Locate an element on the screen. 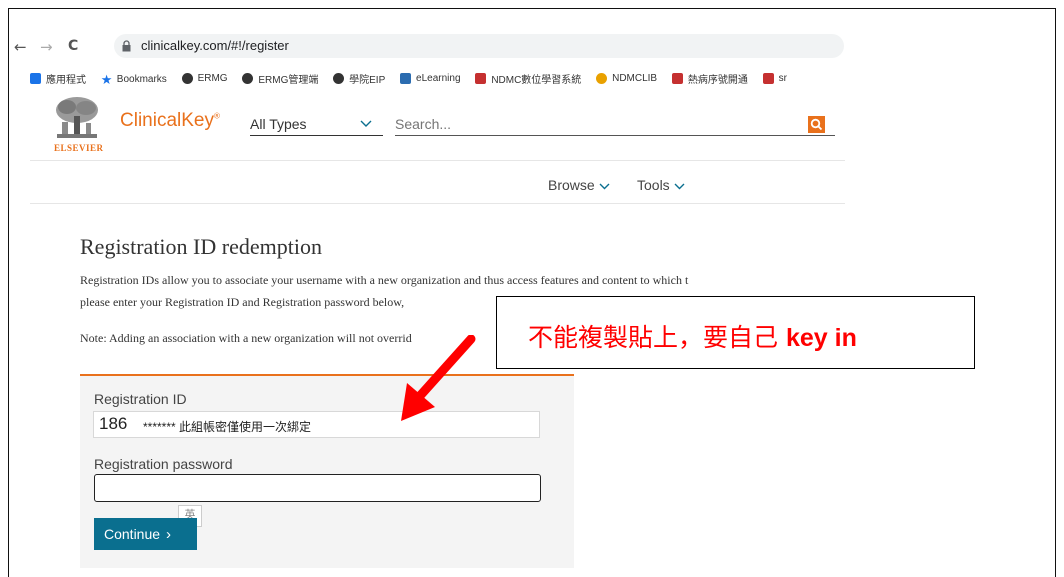 This screenshot has height=577, width=1064. url-text: clinicalkey.com/#!/register is located at coordinates (215, 45).